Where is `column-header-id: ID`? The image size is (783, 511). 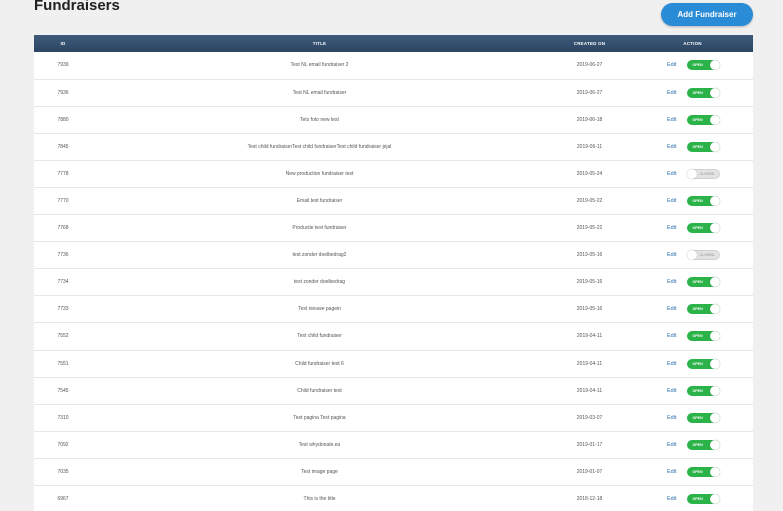
column-header-id: ID is located at coordinates (63, 43).